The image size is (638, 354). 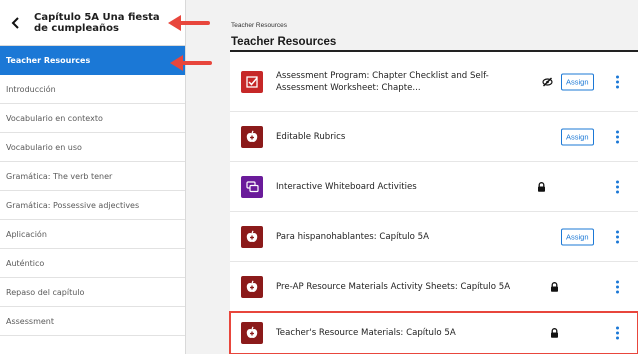 What do you see at coordinates (252, 186) in the screenshot?
I see `whiteboard-icon` at bounding box center [252, 186].